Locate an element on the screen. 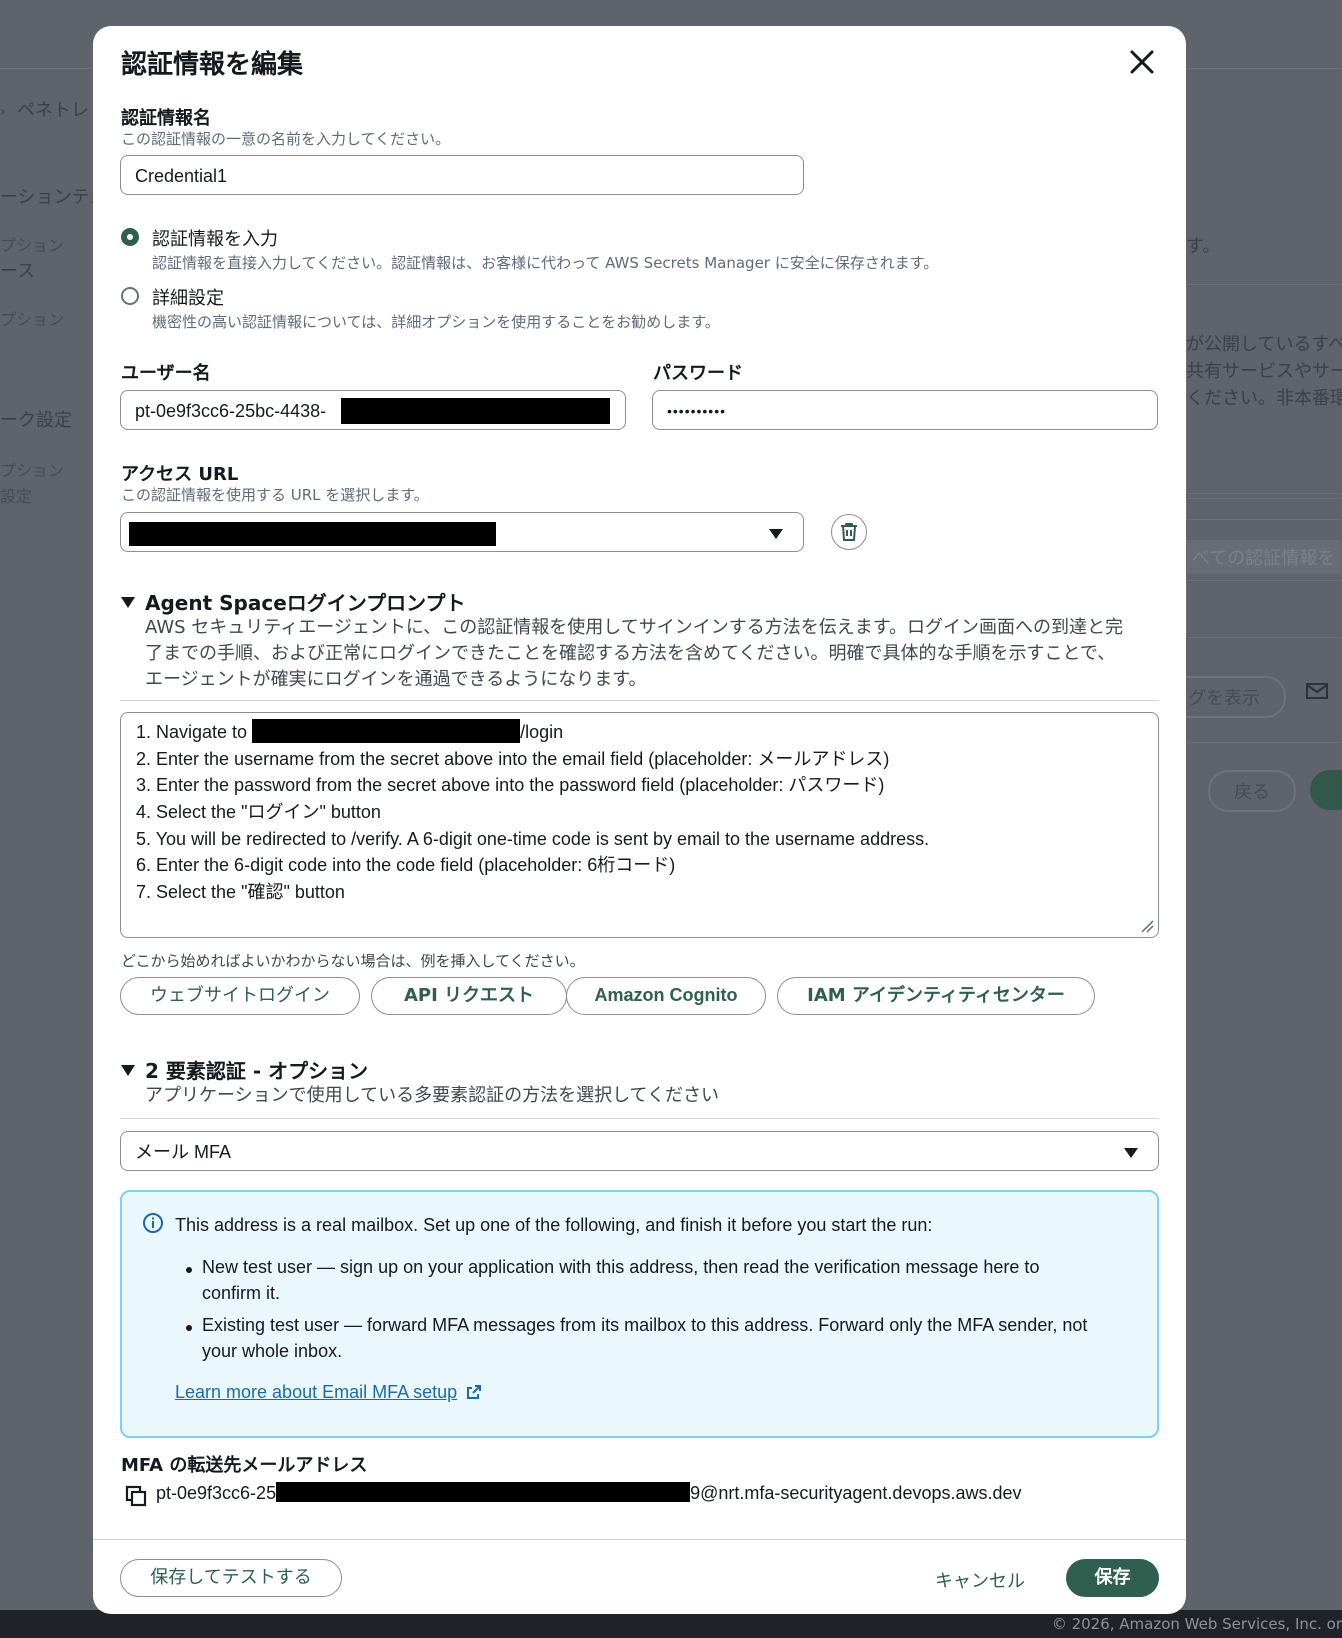  delete-url-button is located at coordinates (849, 532).